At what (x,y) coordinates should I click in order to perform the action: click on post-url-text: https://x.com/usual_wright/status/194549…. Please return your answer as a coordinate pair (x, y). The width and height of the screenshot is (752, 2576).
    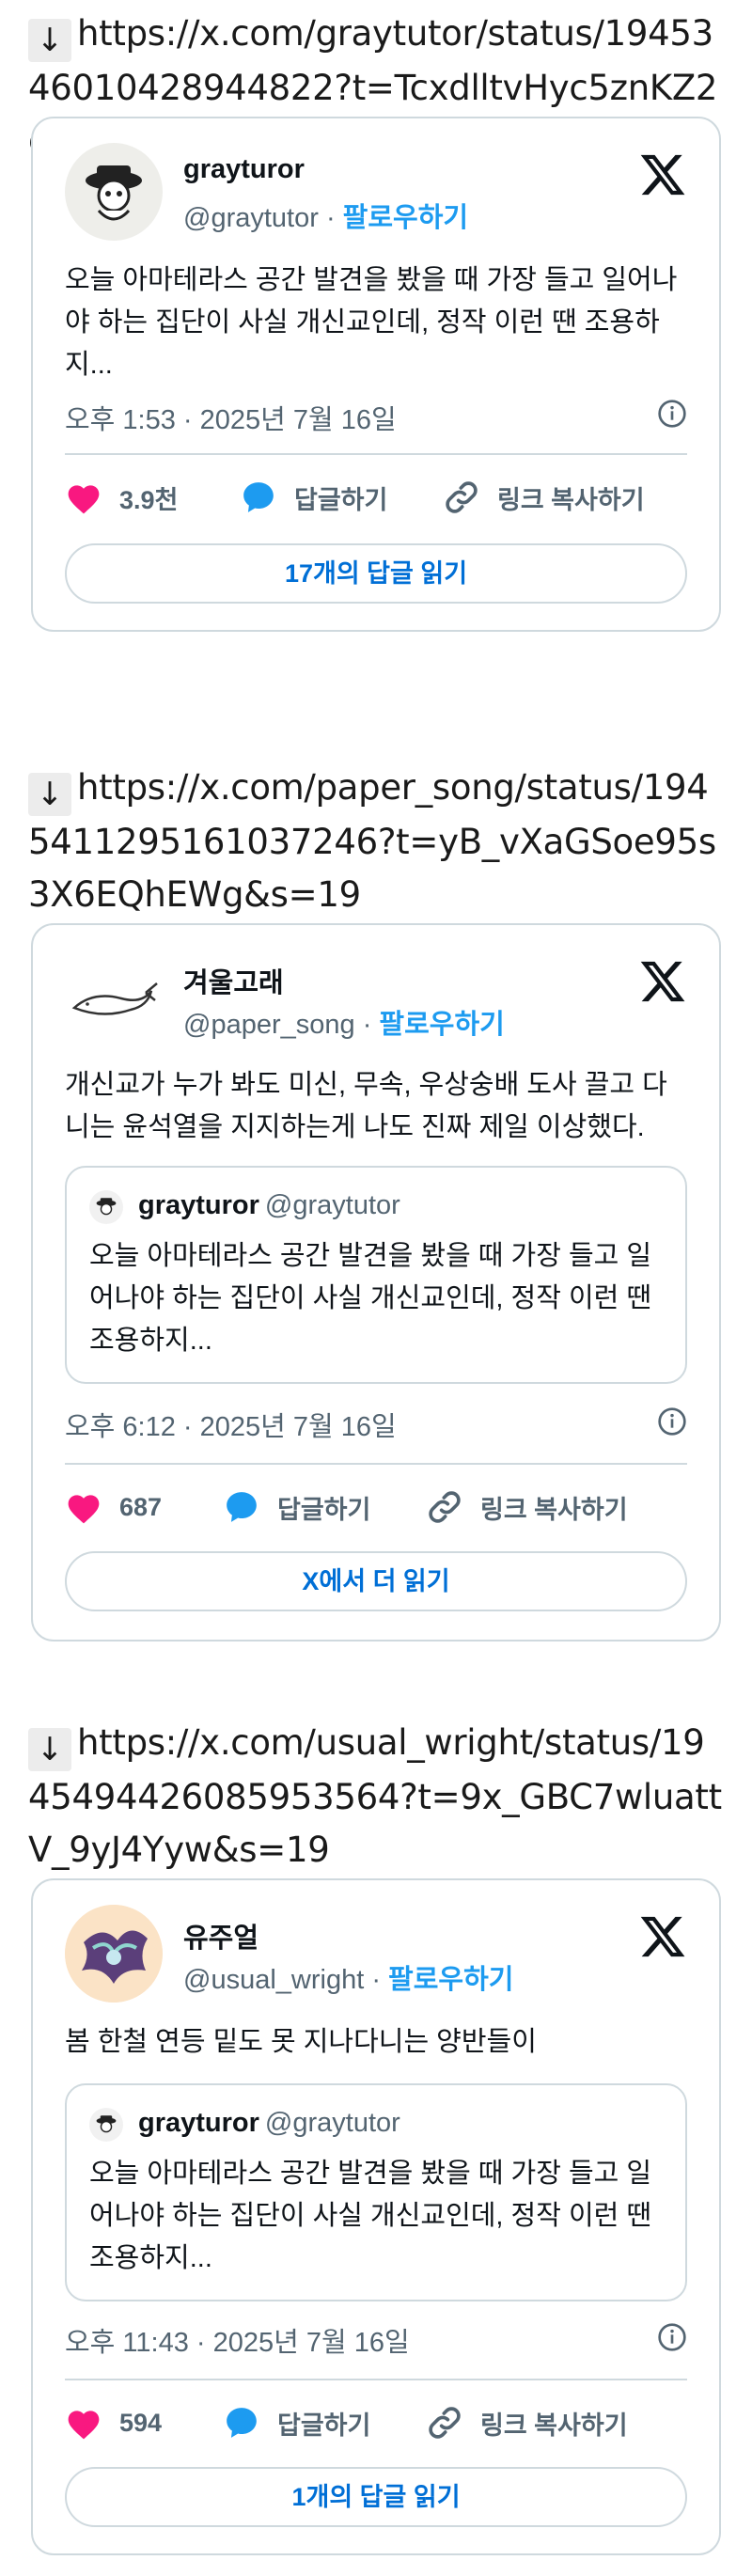
    Looking at the image, I should click on (375, 1796).